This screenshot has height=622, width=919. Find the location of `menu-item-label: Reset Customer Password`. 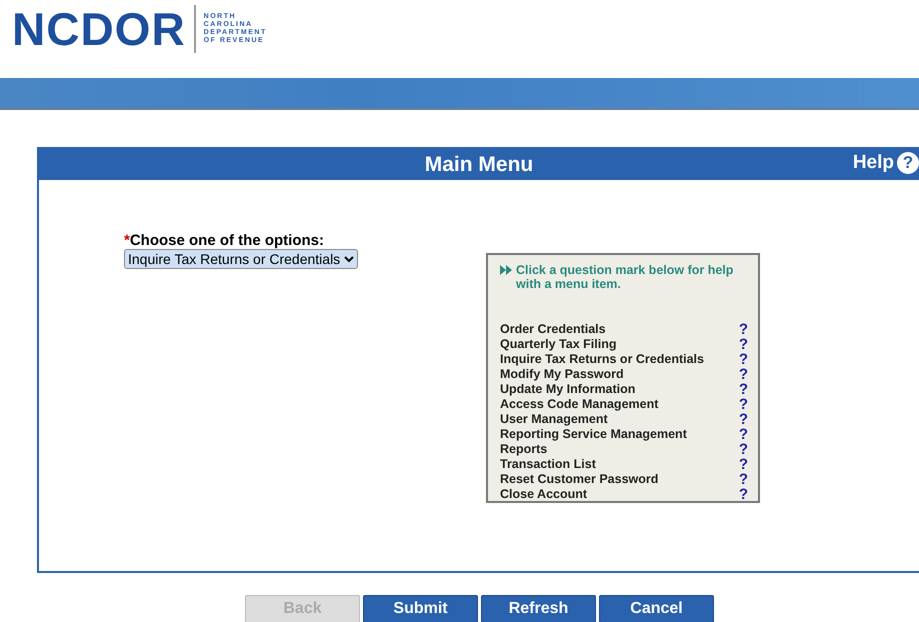

menu-item-label: Reset Customer Password is located at coordinates (579, 479).